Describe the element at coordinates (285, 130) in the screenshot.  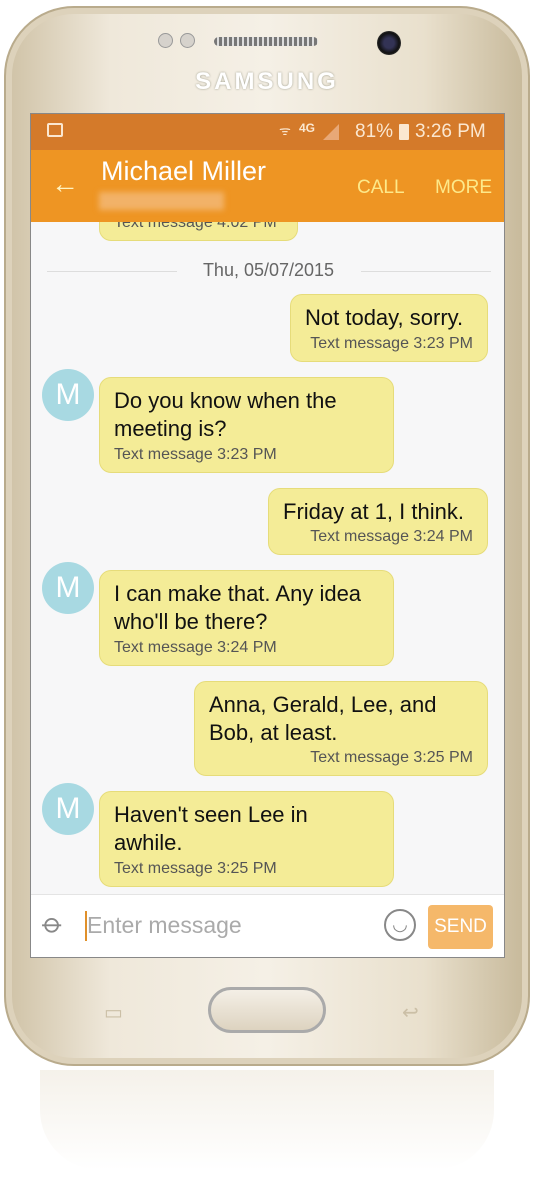
I see `wifi-icon: ᯤ` at that location.